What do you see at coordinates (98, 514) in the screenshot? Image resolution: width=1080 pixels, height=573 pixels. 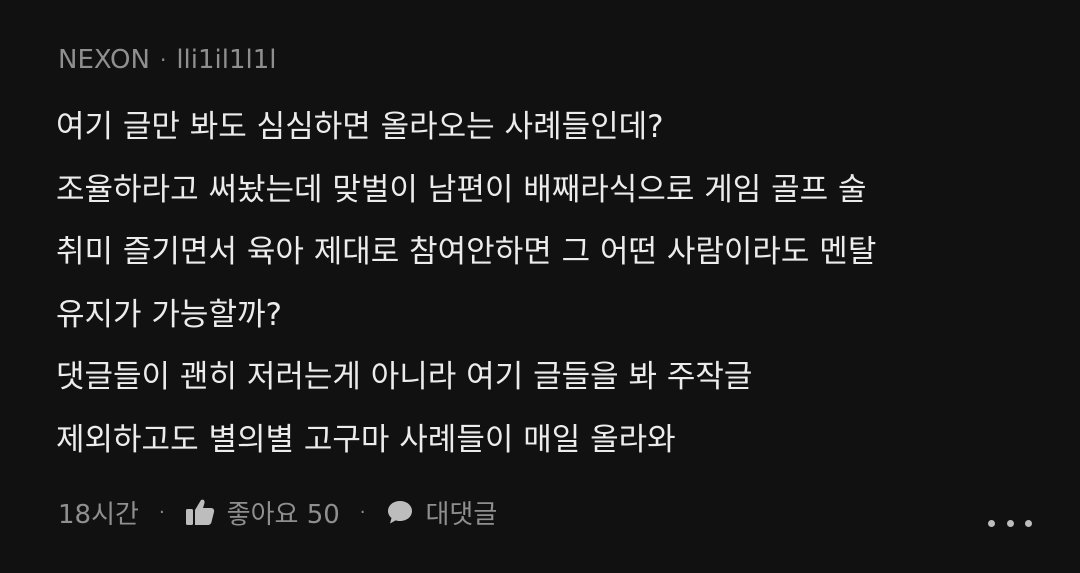 I see `timestamp: 18시간` at bounding box center [98, 514].